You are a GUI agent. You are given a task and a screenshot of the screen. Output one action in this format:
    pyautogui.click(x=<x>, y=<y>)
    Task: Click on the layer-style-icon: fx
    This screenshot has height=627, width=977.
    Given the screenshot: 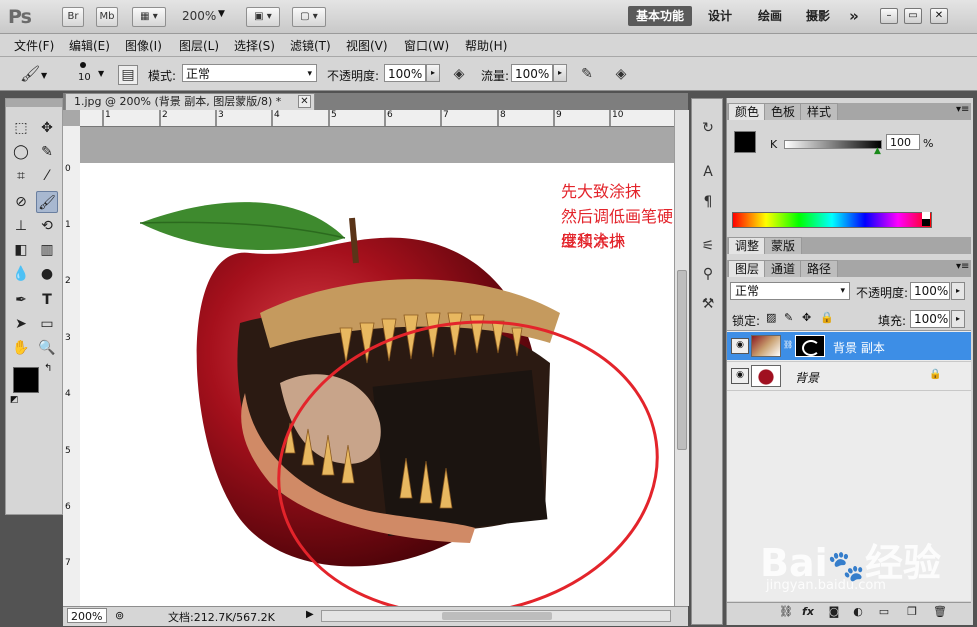 What is the action you would take?
    pyautogui.click(x=808, y=612)
    